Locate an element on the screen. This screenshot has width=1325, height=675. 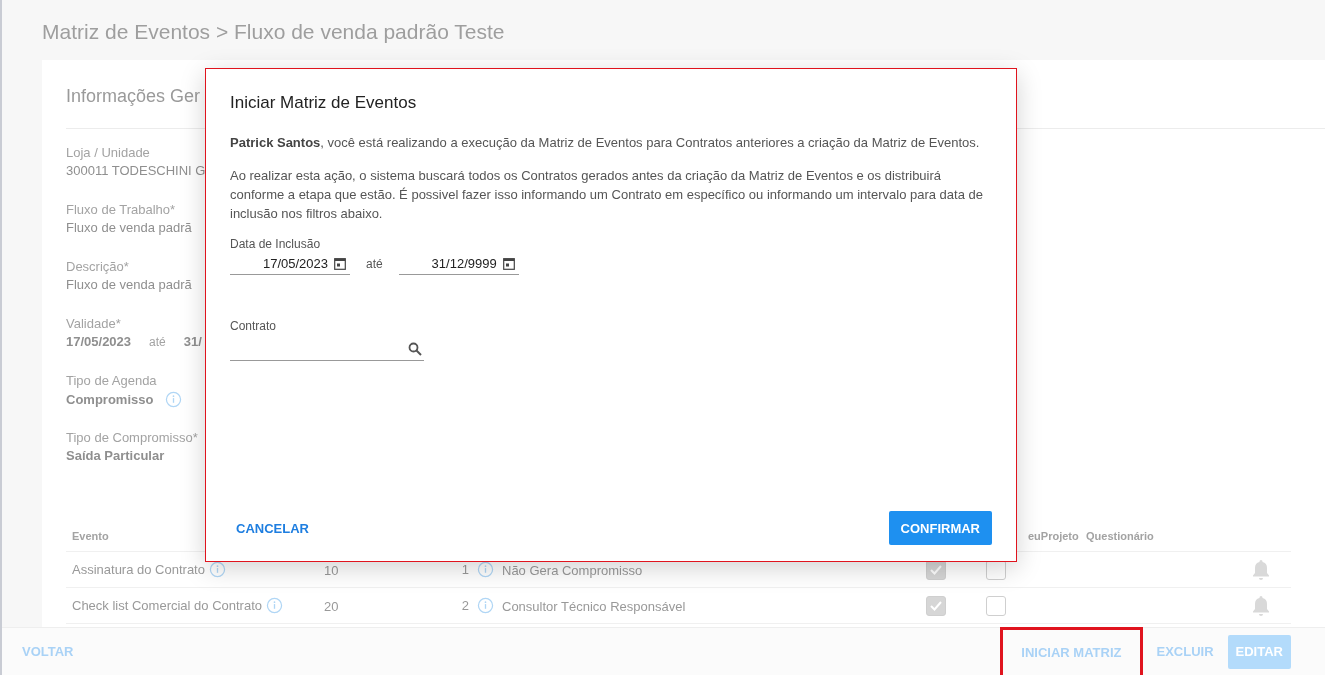
column-header: Questionário is located at coordinates (1120, 535).